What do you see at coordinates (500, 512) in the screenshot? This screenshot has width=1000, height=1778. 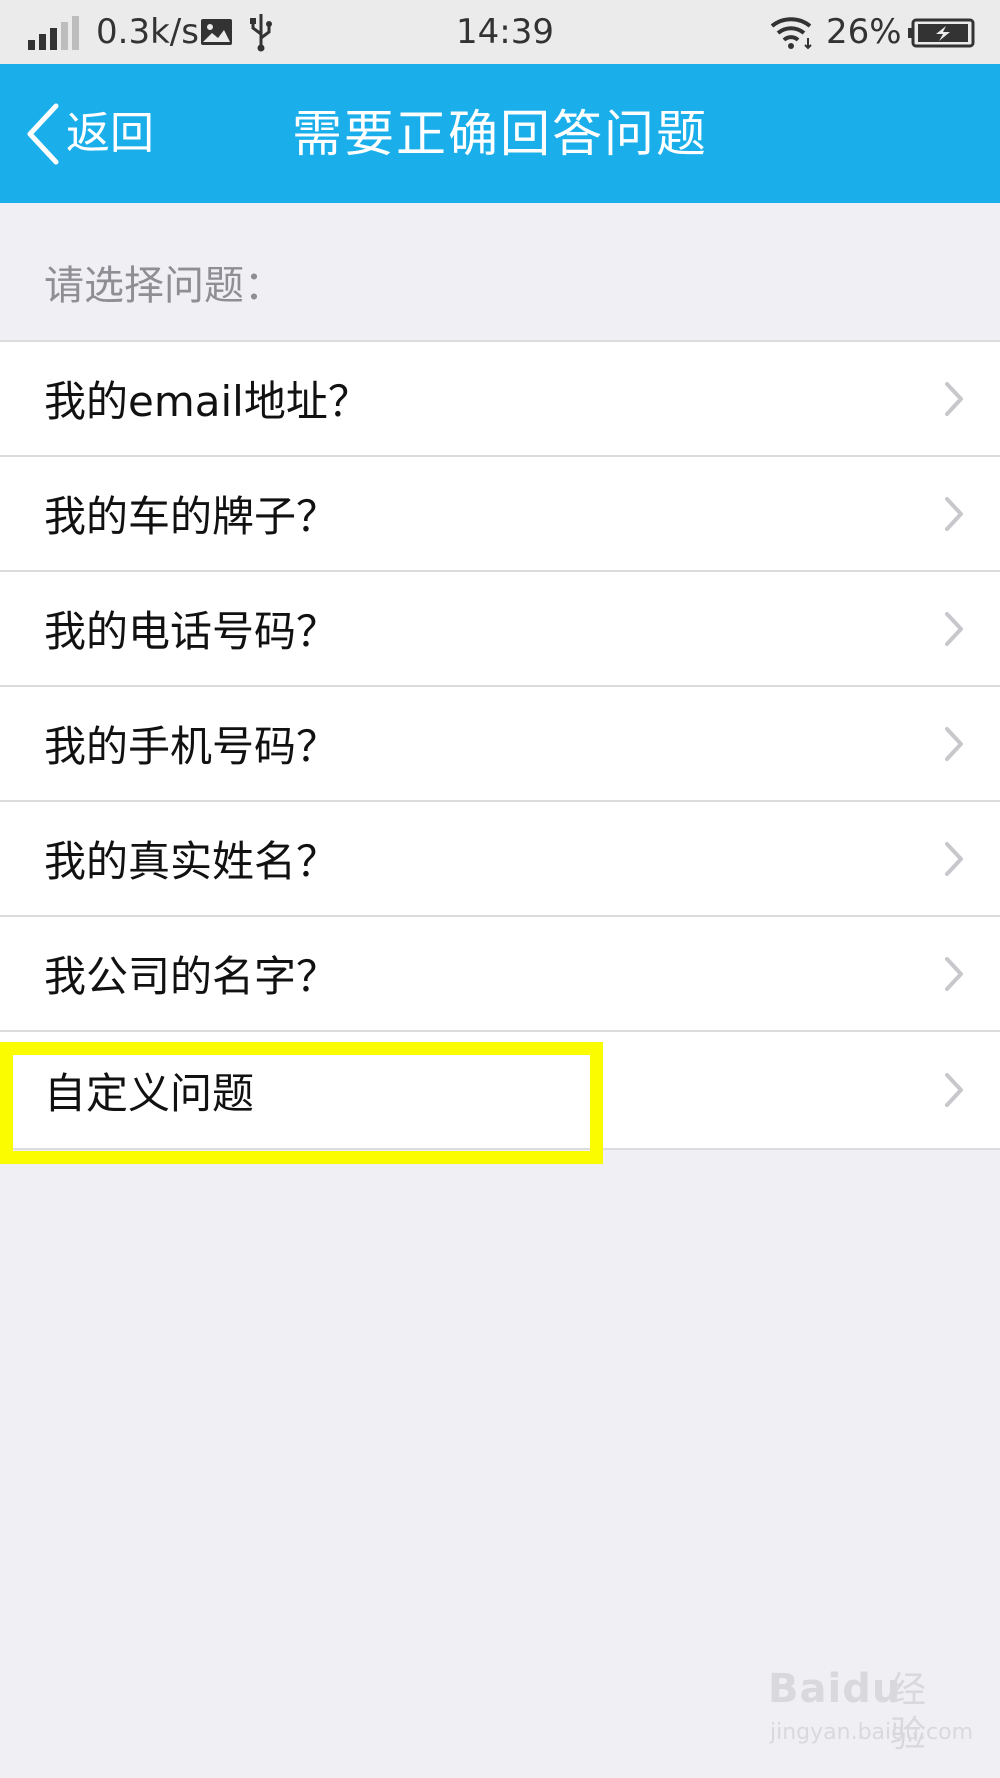 I see `list-item-car-brand: 我的车的牌子？` at bounding box center [500, 512].